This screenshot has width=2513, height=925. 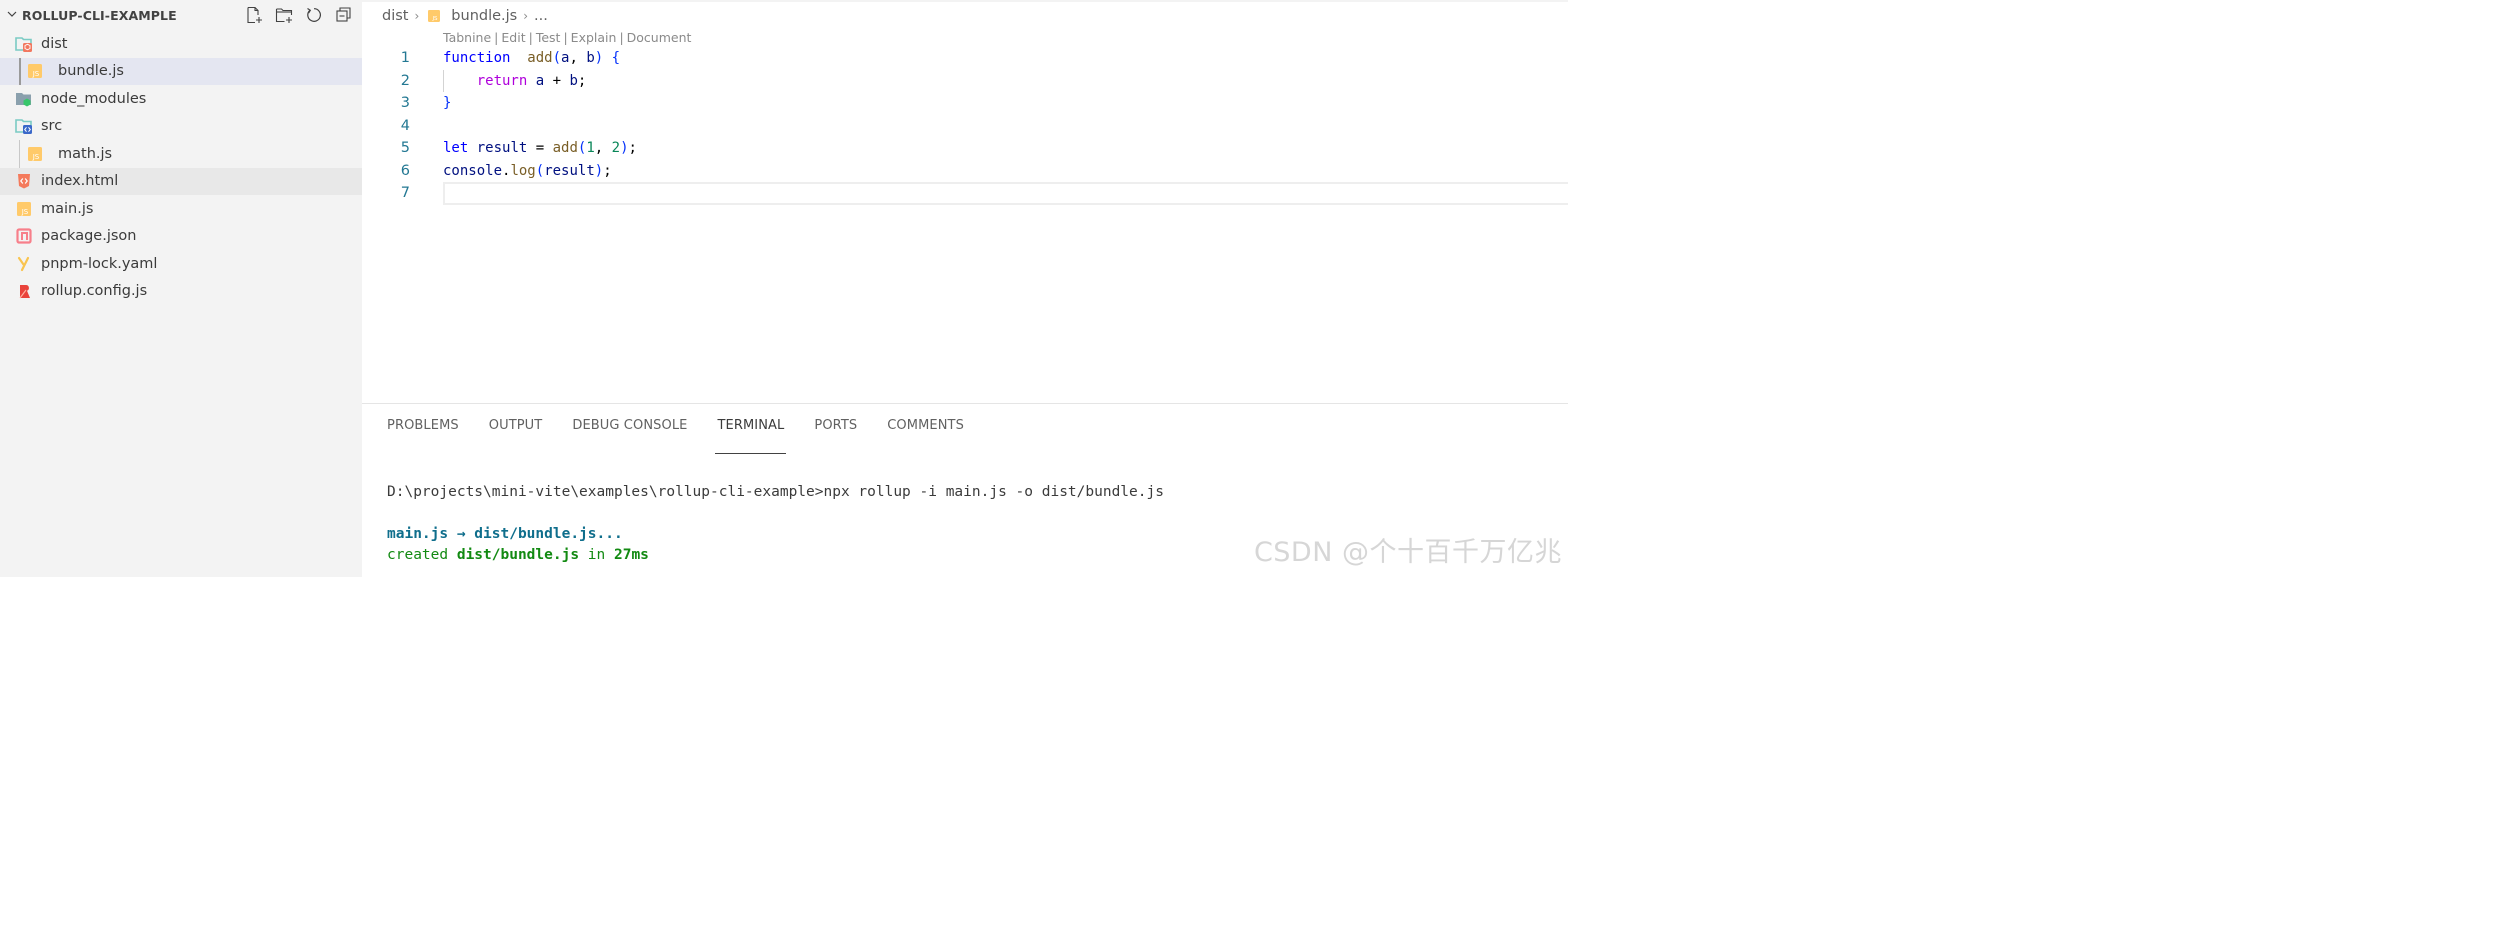 I want to click on folder-node-icon, so click(x=24, y=99).